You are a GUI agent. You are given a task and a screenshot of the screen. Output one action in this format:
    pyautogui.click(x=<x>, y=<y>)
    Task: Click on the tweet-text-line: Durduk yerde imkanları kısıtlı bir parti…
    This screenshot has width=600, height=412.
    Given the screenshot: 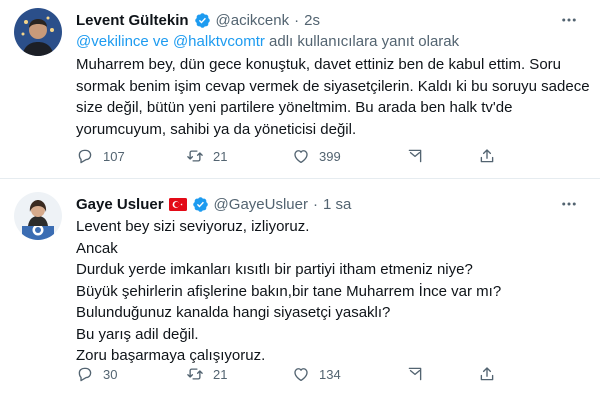 What is the action you would take?
    pyautogui.click(x=274, y=269)
    